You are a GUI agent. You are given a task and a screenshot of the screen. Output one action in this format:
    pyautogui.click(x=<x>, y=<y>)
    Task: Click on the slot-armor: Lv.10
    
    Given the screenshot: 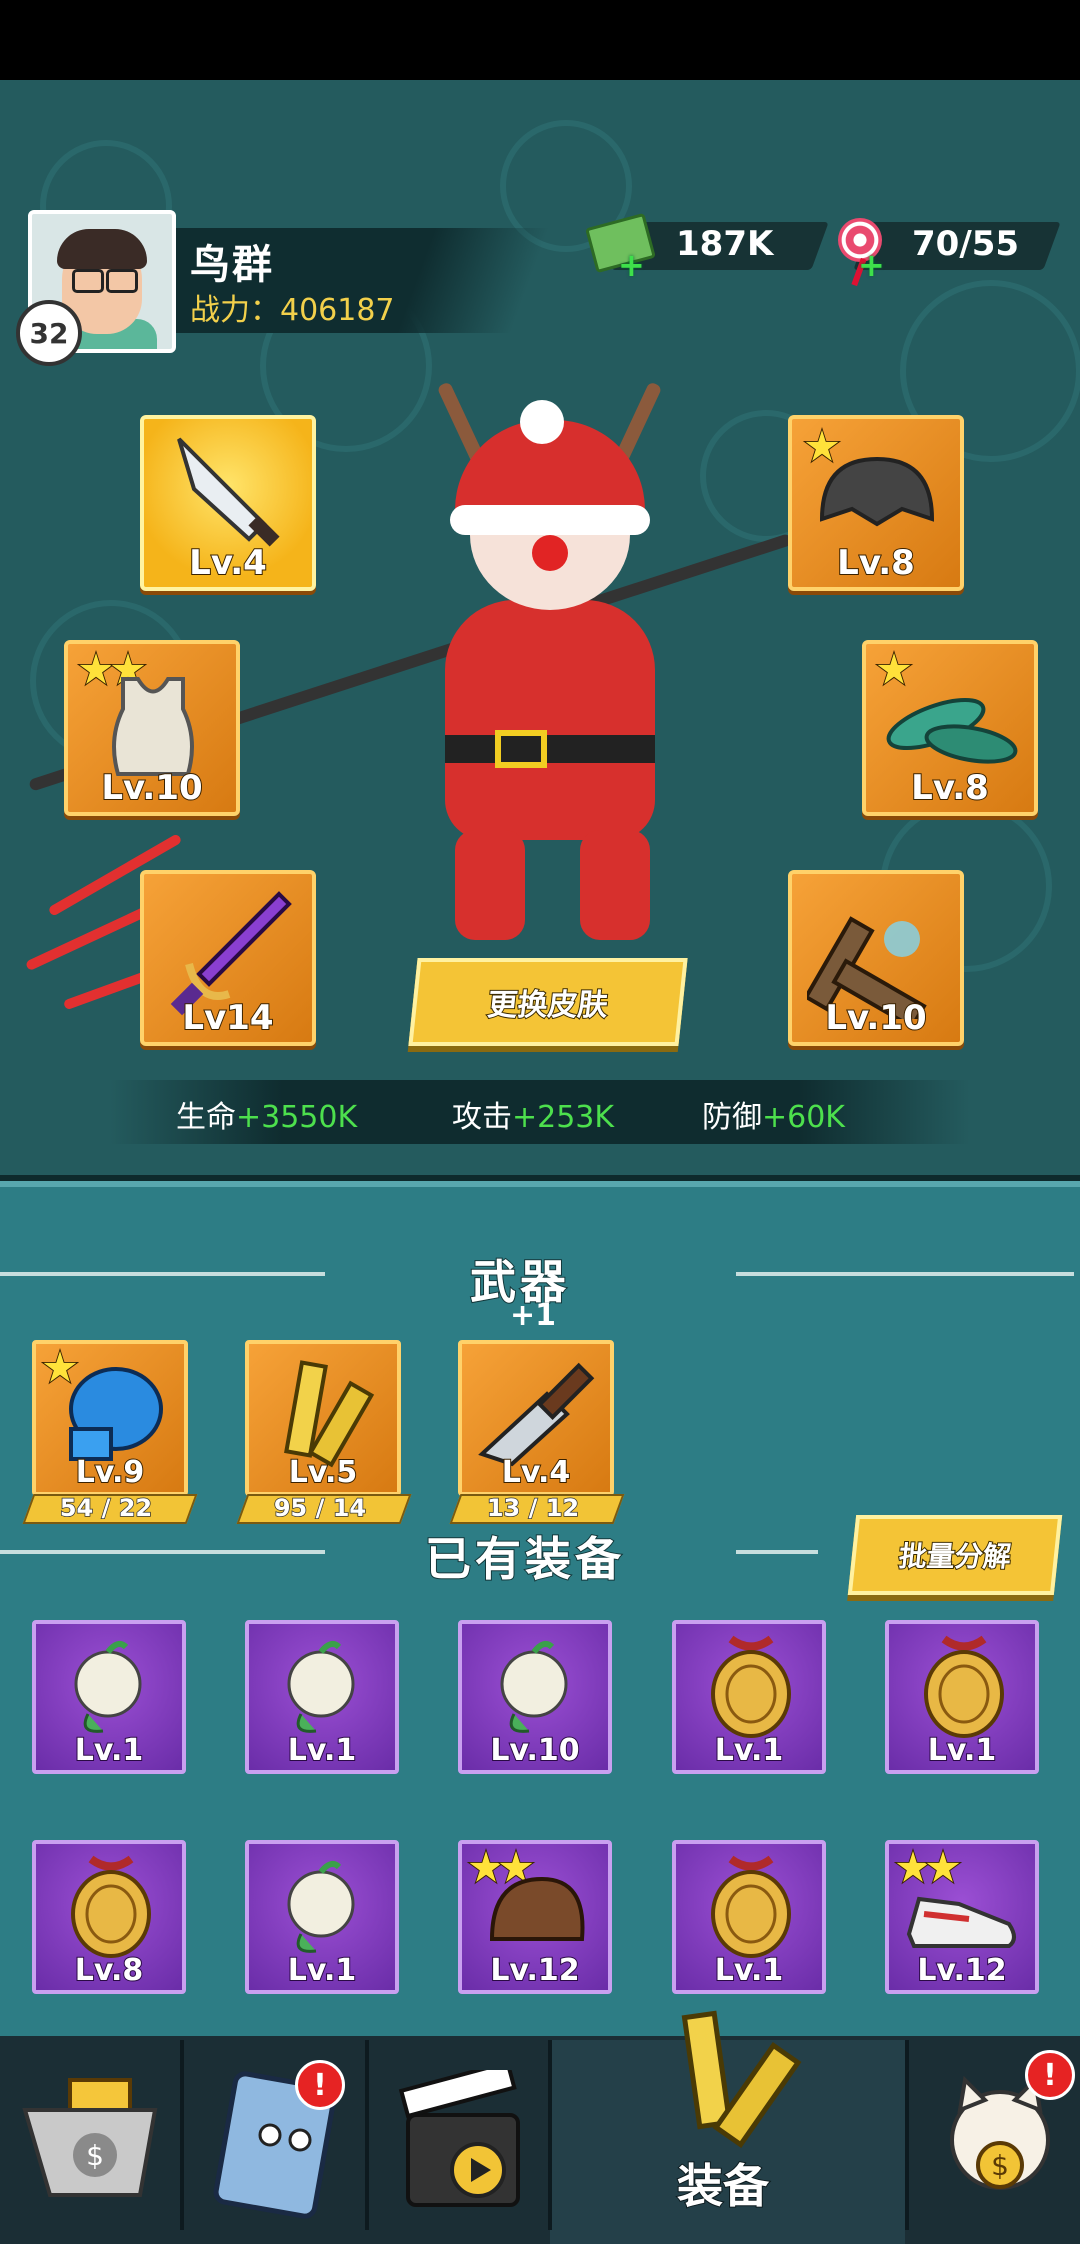 What is the action you would take?
    pyautogui.click(x=152, y=728)
    